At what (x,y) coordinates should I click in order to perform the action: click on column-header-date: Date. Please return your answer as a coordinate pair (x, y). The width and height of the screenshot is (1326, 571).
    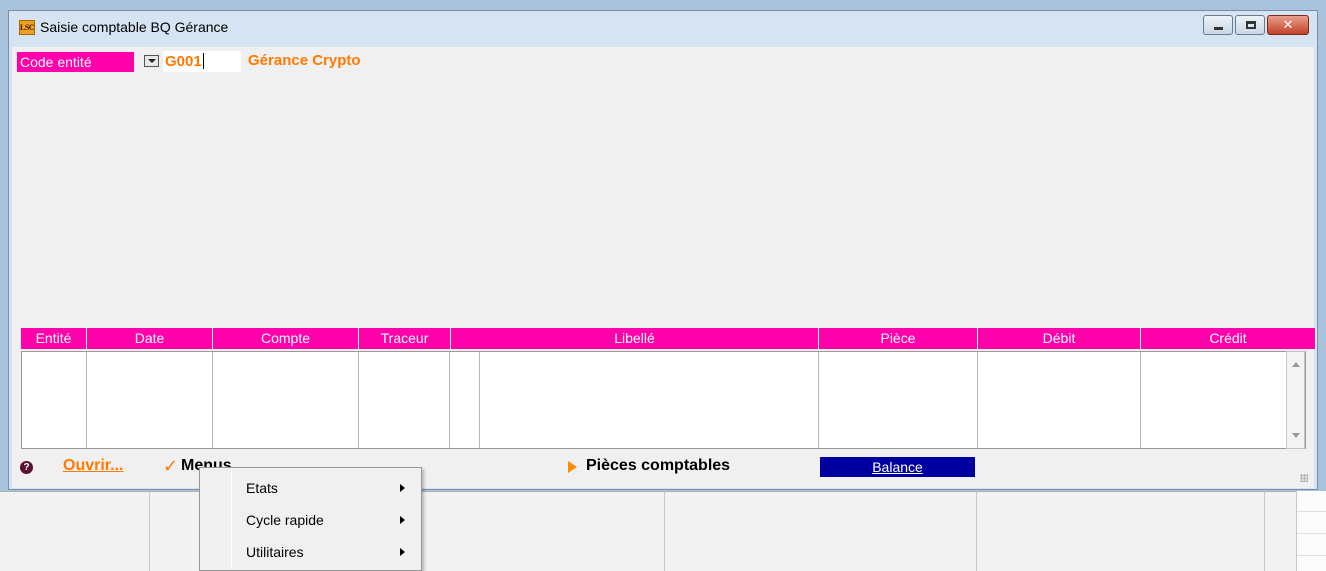
    Looking at the image, I should click on (150, 338).